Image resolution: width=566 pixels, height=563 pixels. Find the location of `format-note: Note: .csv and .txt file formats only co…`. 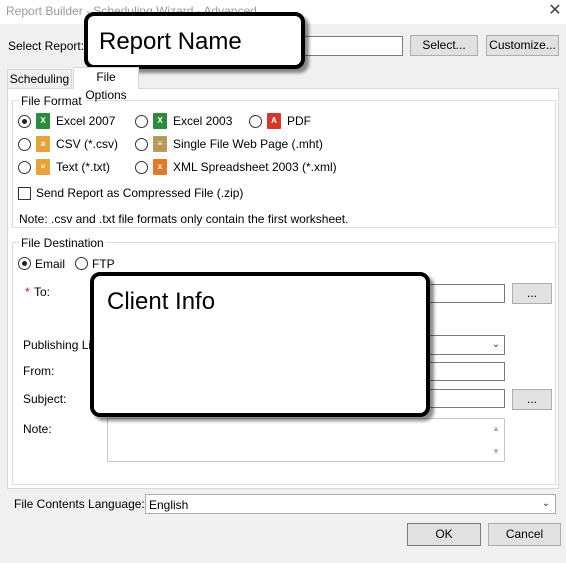

format-note: Note: .csv and .txt file formats only co… is located at coordinates (184, 219).